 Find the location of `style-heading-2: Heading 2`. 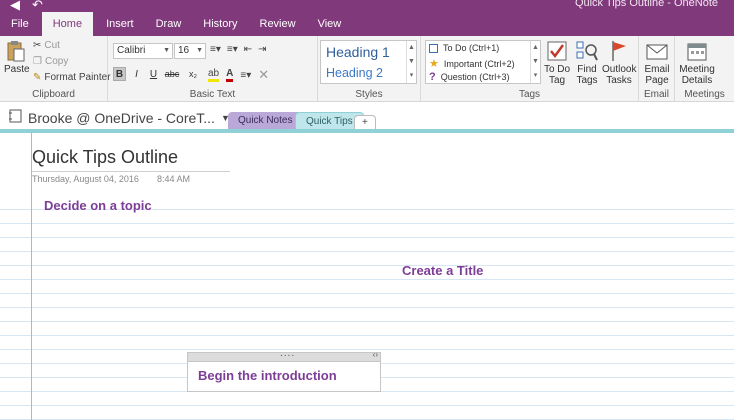

style-heading-2: Heading 2 is located at coordinates (354, 73).